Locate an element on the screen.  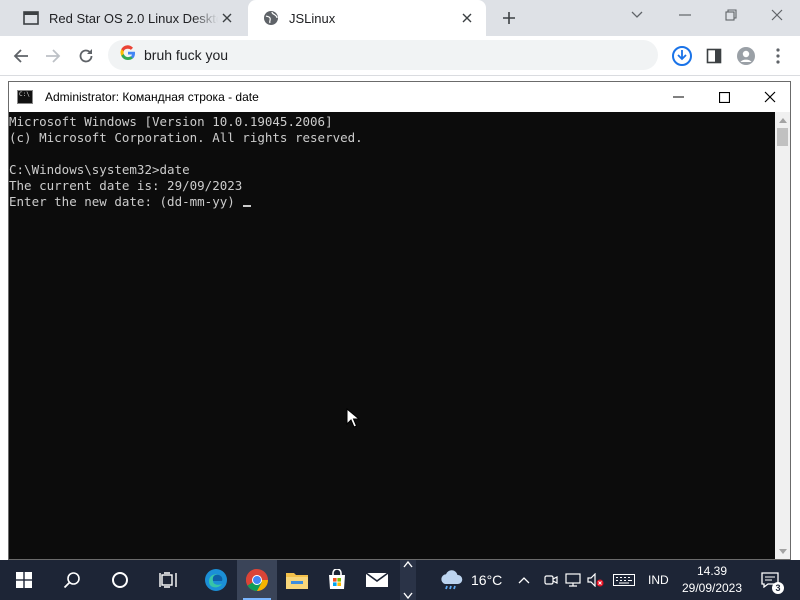
search-icon is located at coordinates (72, 580).